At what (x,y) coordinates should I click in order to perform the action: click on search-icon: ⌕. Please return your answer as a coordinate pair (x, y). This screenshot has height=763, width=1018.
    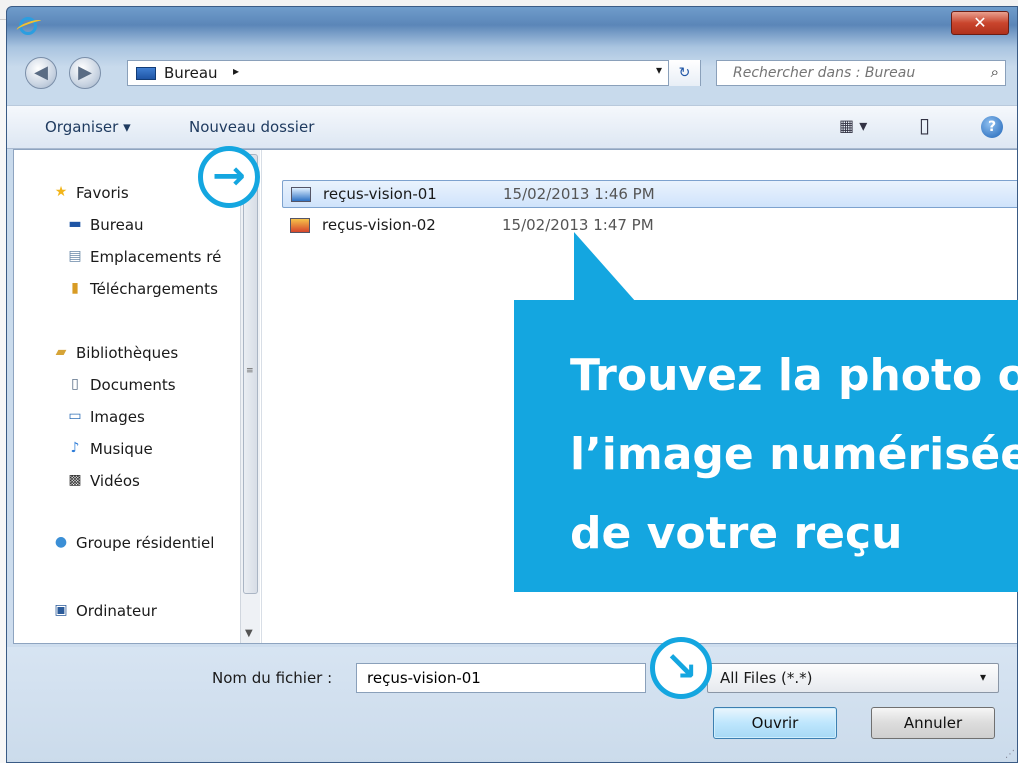
    Looking at the image, I should click on (995, 72).